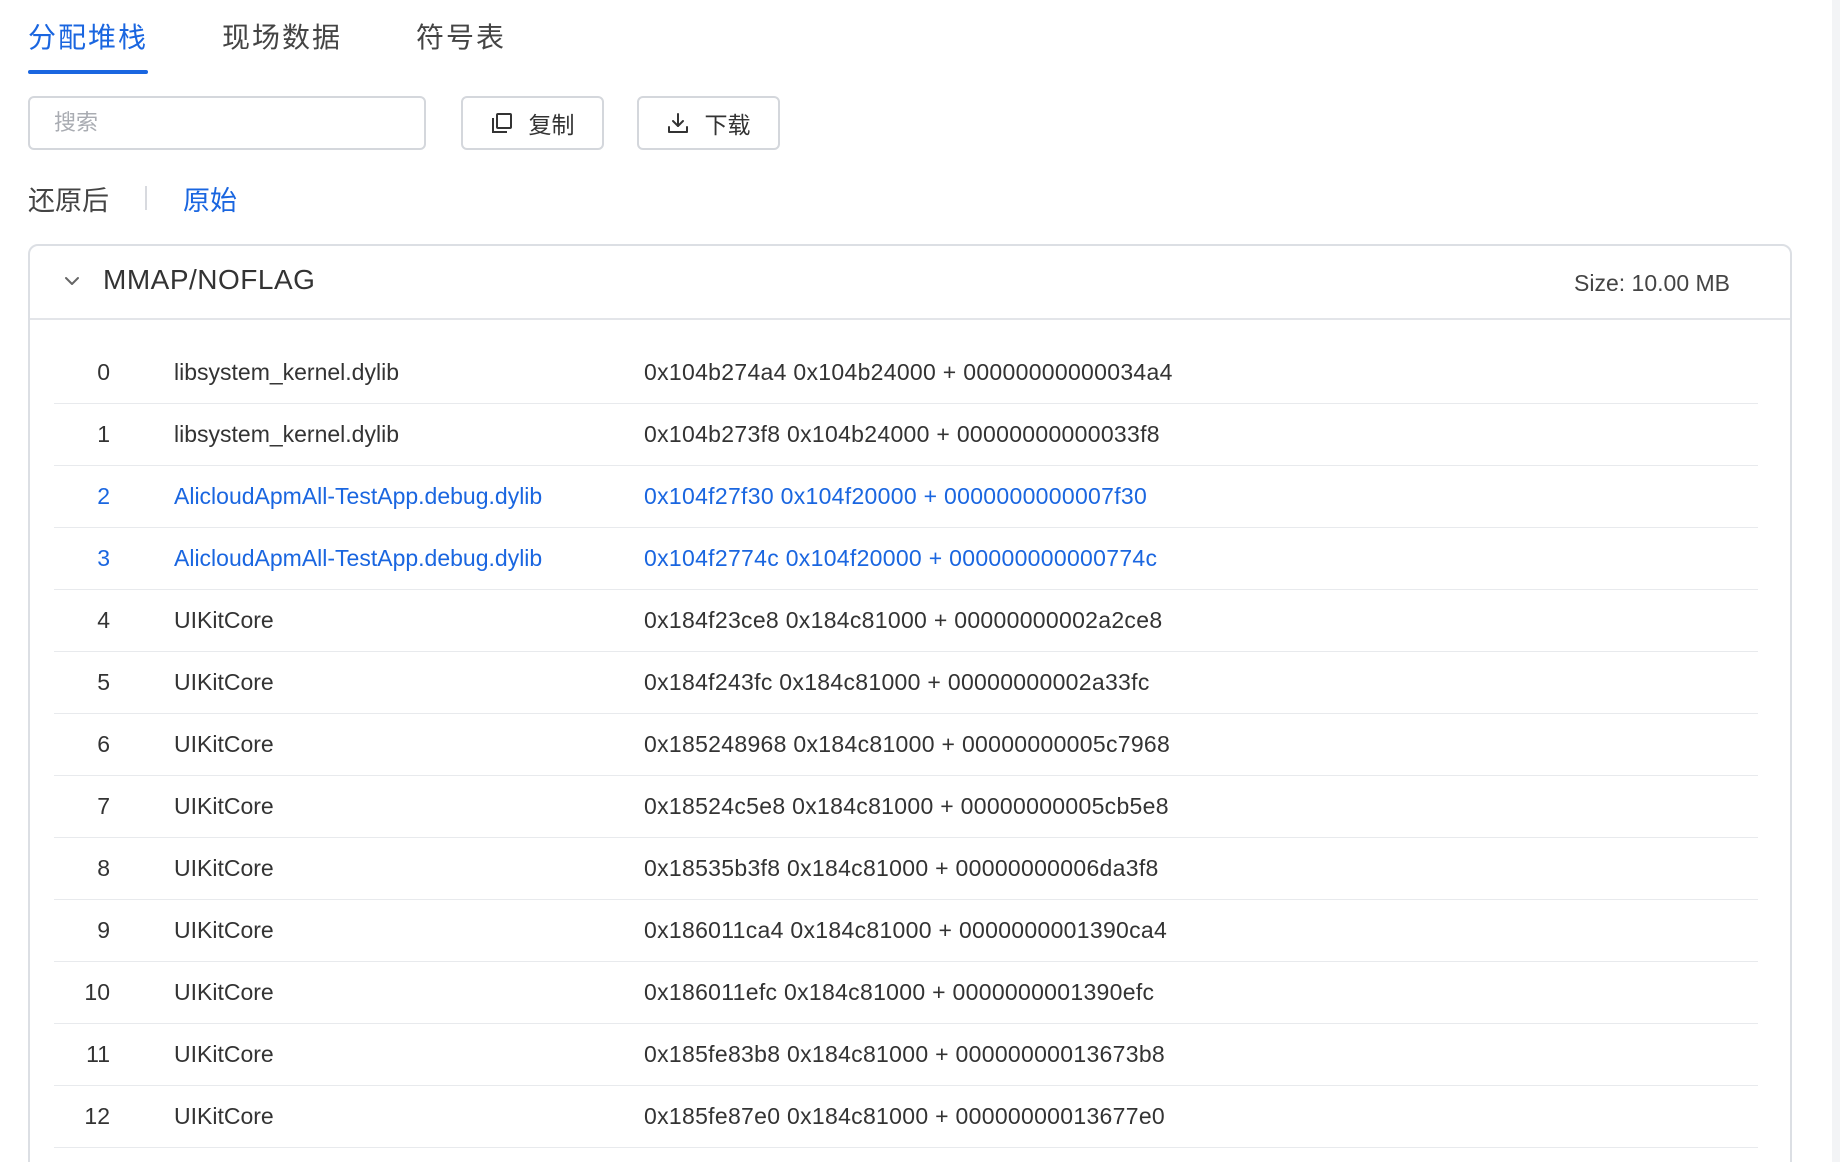  I want to click on tab-bar: 分配堆栈 现场数据 符号表, so click(304, 37).